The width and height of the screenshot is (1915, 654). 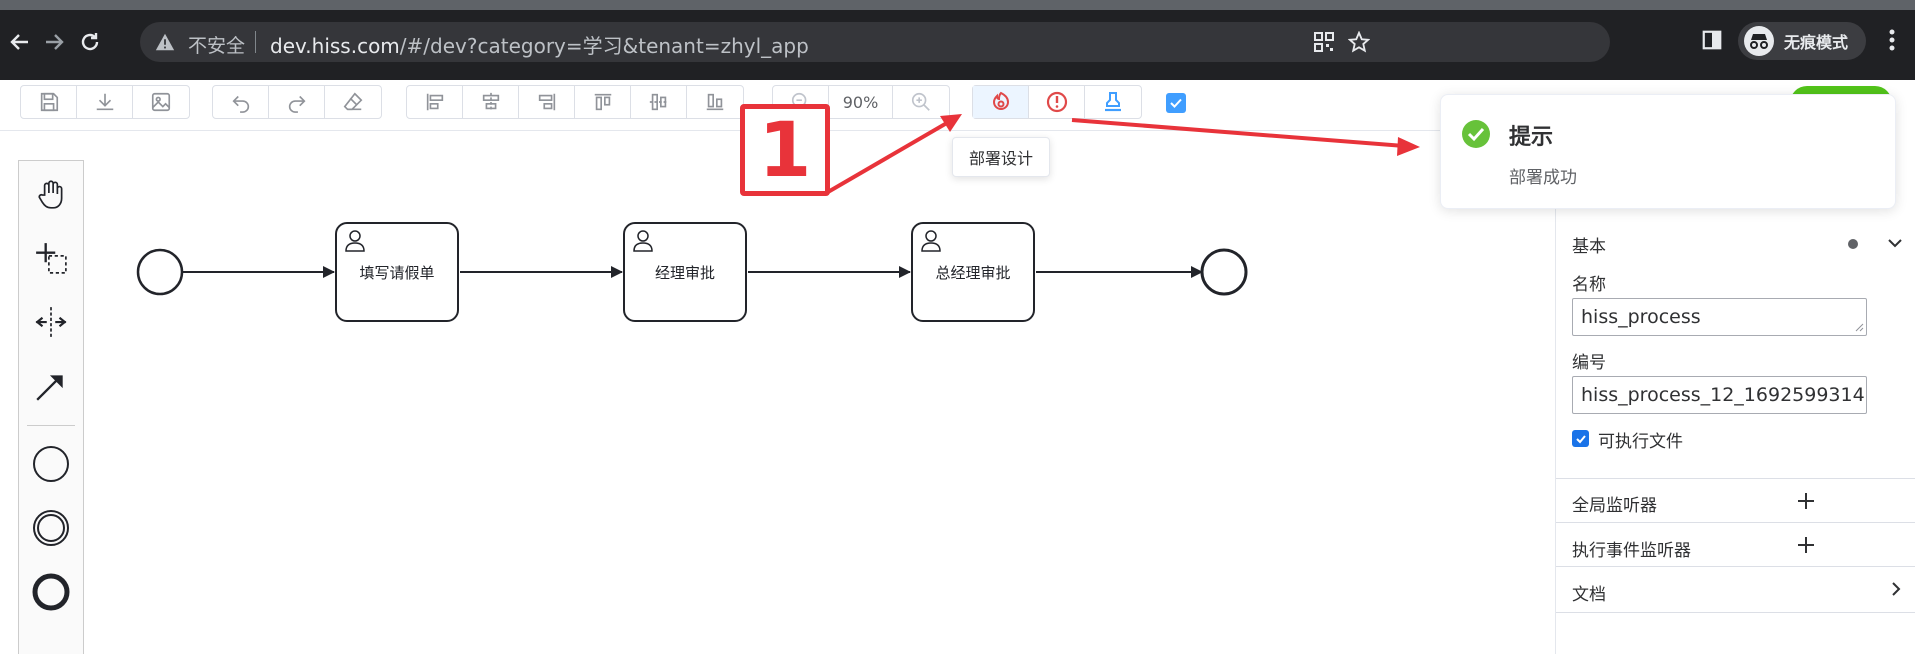 I want to click on id-label: 编号, so click(x=1589, y=363).